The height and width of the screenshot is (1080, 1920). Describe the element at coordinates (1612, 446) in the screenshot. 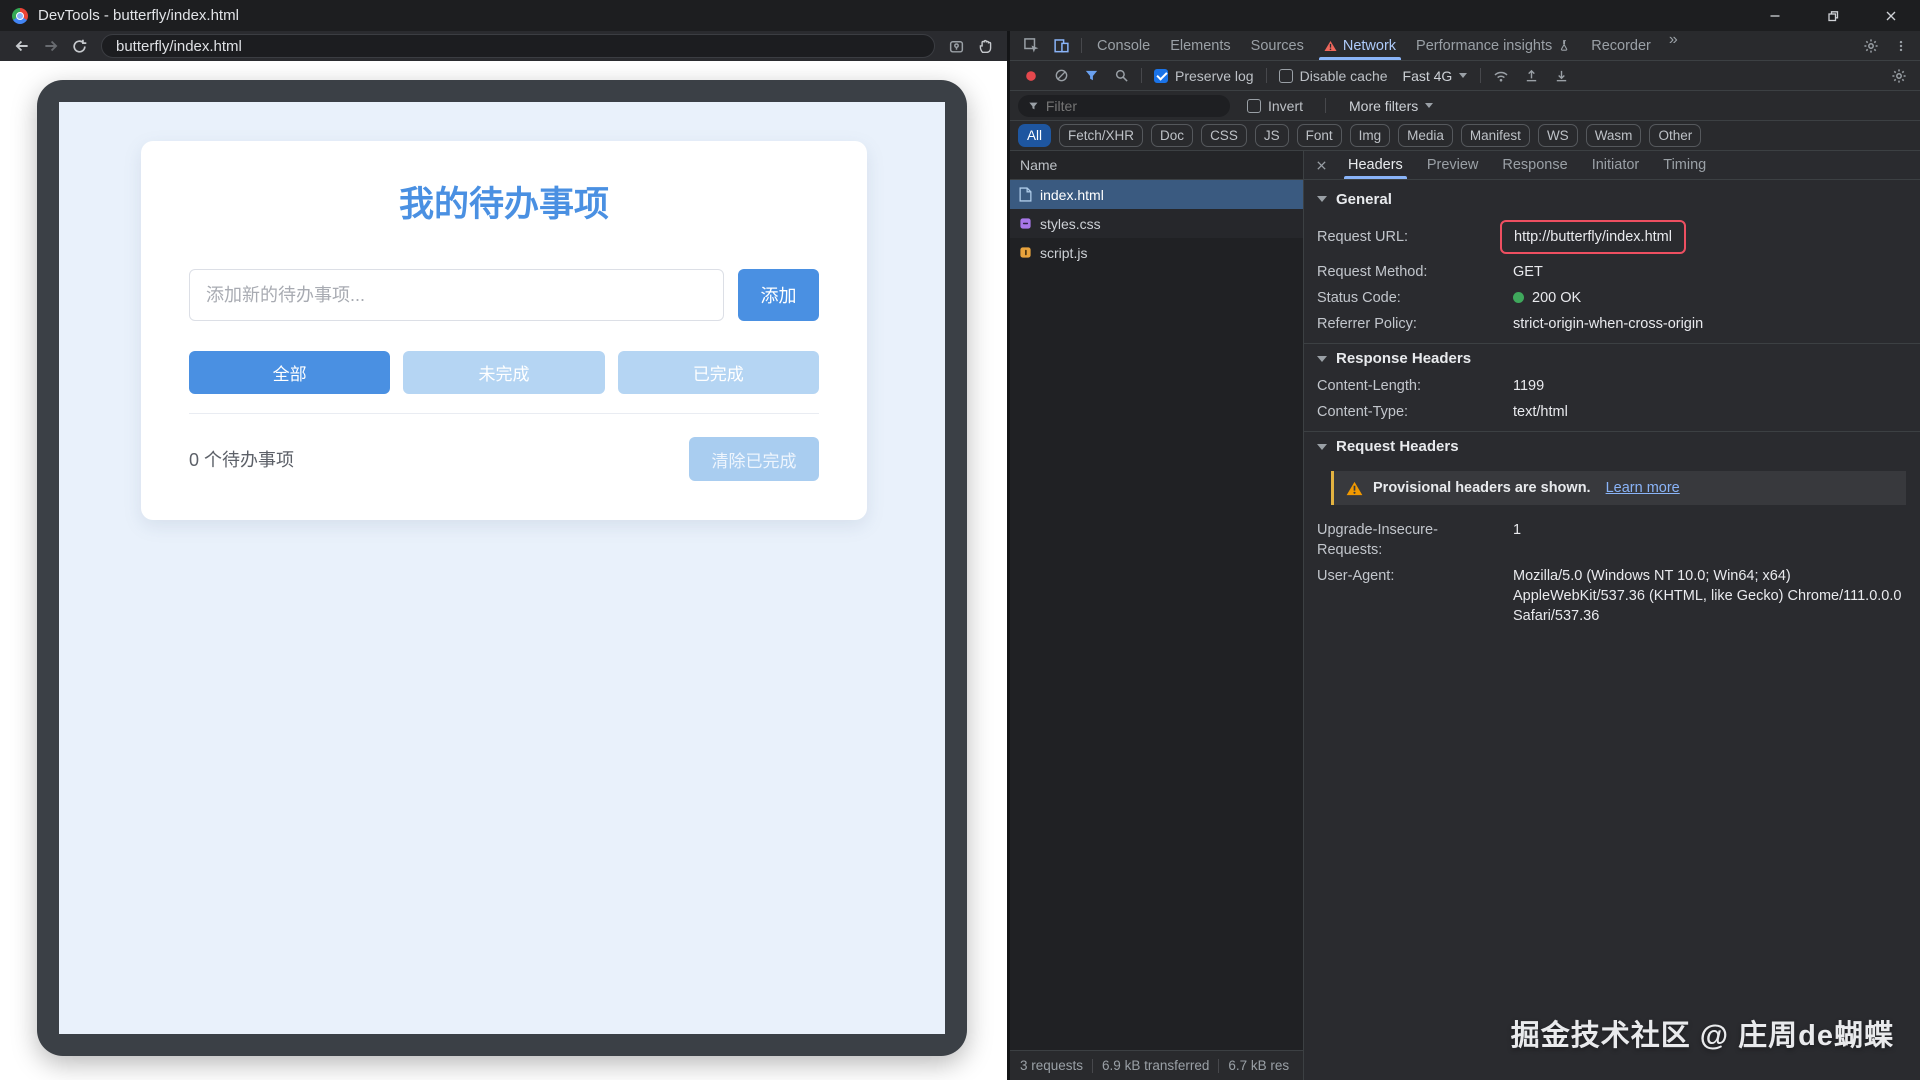

I see `section-request-headers: Request Headers` at that location.